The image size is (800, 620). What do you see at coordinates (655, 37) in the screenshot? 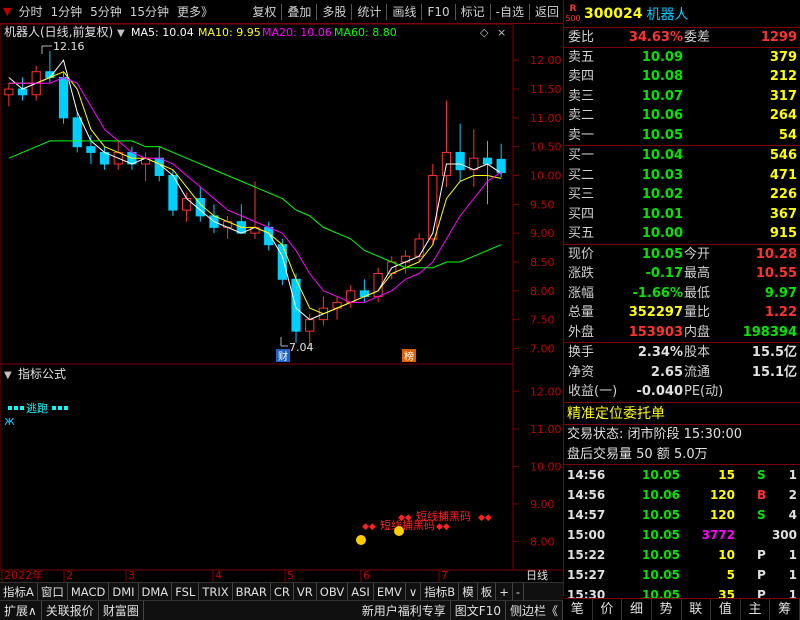
I see `order-ratio-value: 34.63%` at bounding box center [655, 37].